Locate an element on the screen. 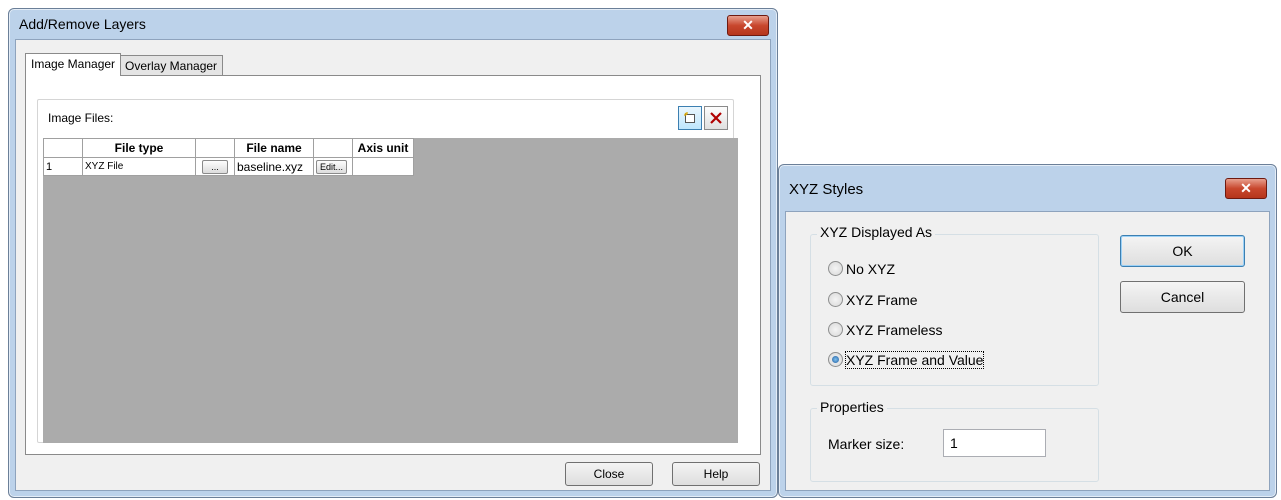 Image resolution: width=1281 pixels, height=500 pixels. new-file-button is located at coordinates (690, 118).